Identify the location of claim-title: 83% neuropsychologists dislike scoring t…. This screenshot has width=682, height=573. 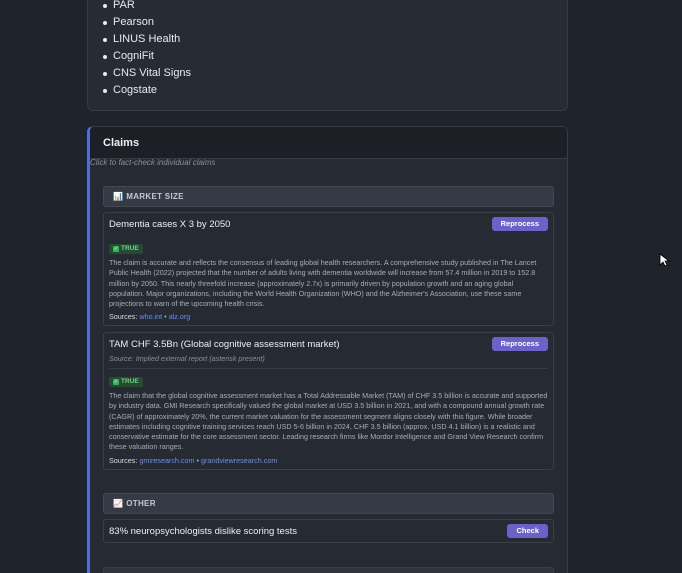
(203, 531).